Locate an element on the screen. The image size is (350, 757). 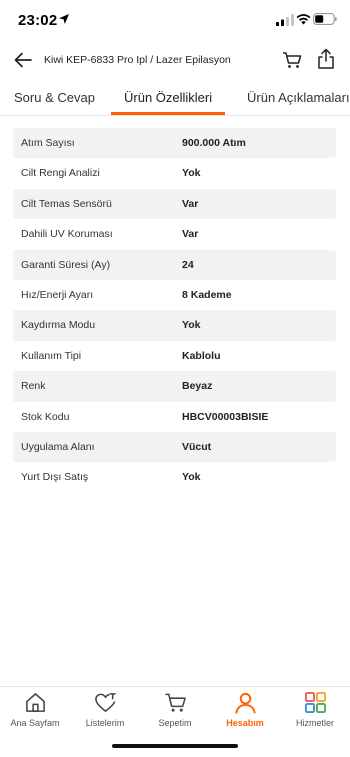
status-time: 23:02 is located at coordinates (38, 20).